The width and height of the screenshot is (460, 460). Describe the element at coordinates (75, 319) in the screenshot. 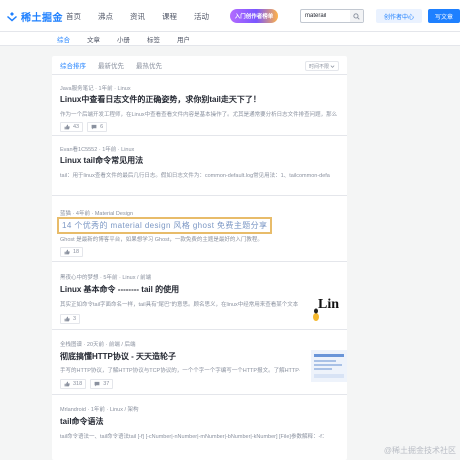

I see `like-count: 3` at that location.